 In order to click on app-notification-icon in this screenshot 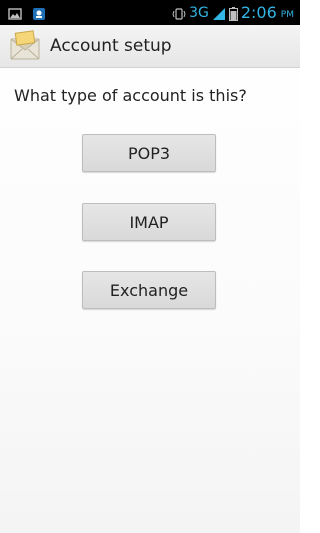, I will do `click(39, 13)`.